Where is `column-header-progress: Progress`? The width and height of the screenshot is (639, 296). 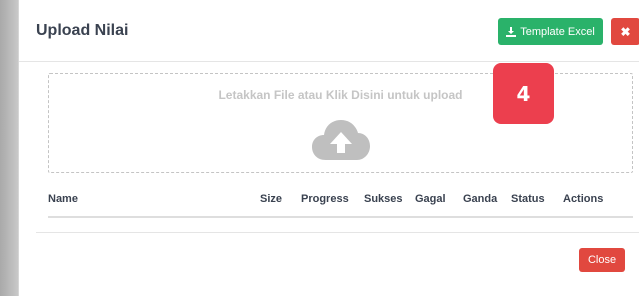
column-header-progress: Progress is located at coordinates (332, 202).